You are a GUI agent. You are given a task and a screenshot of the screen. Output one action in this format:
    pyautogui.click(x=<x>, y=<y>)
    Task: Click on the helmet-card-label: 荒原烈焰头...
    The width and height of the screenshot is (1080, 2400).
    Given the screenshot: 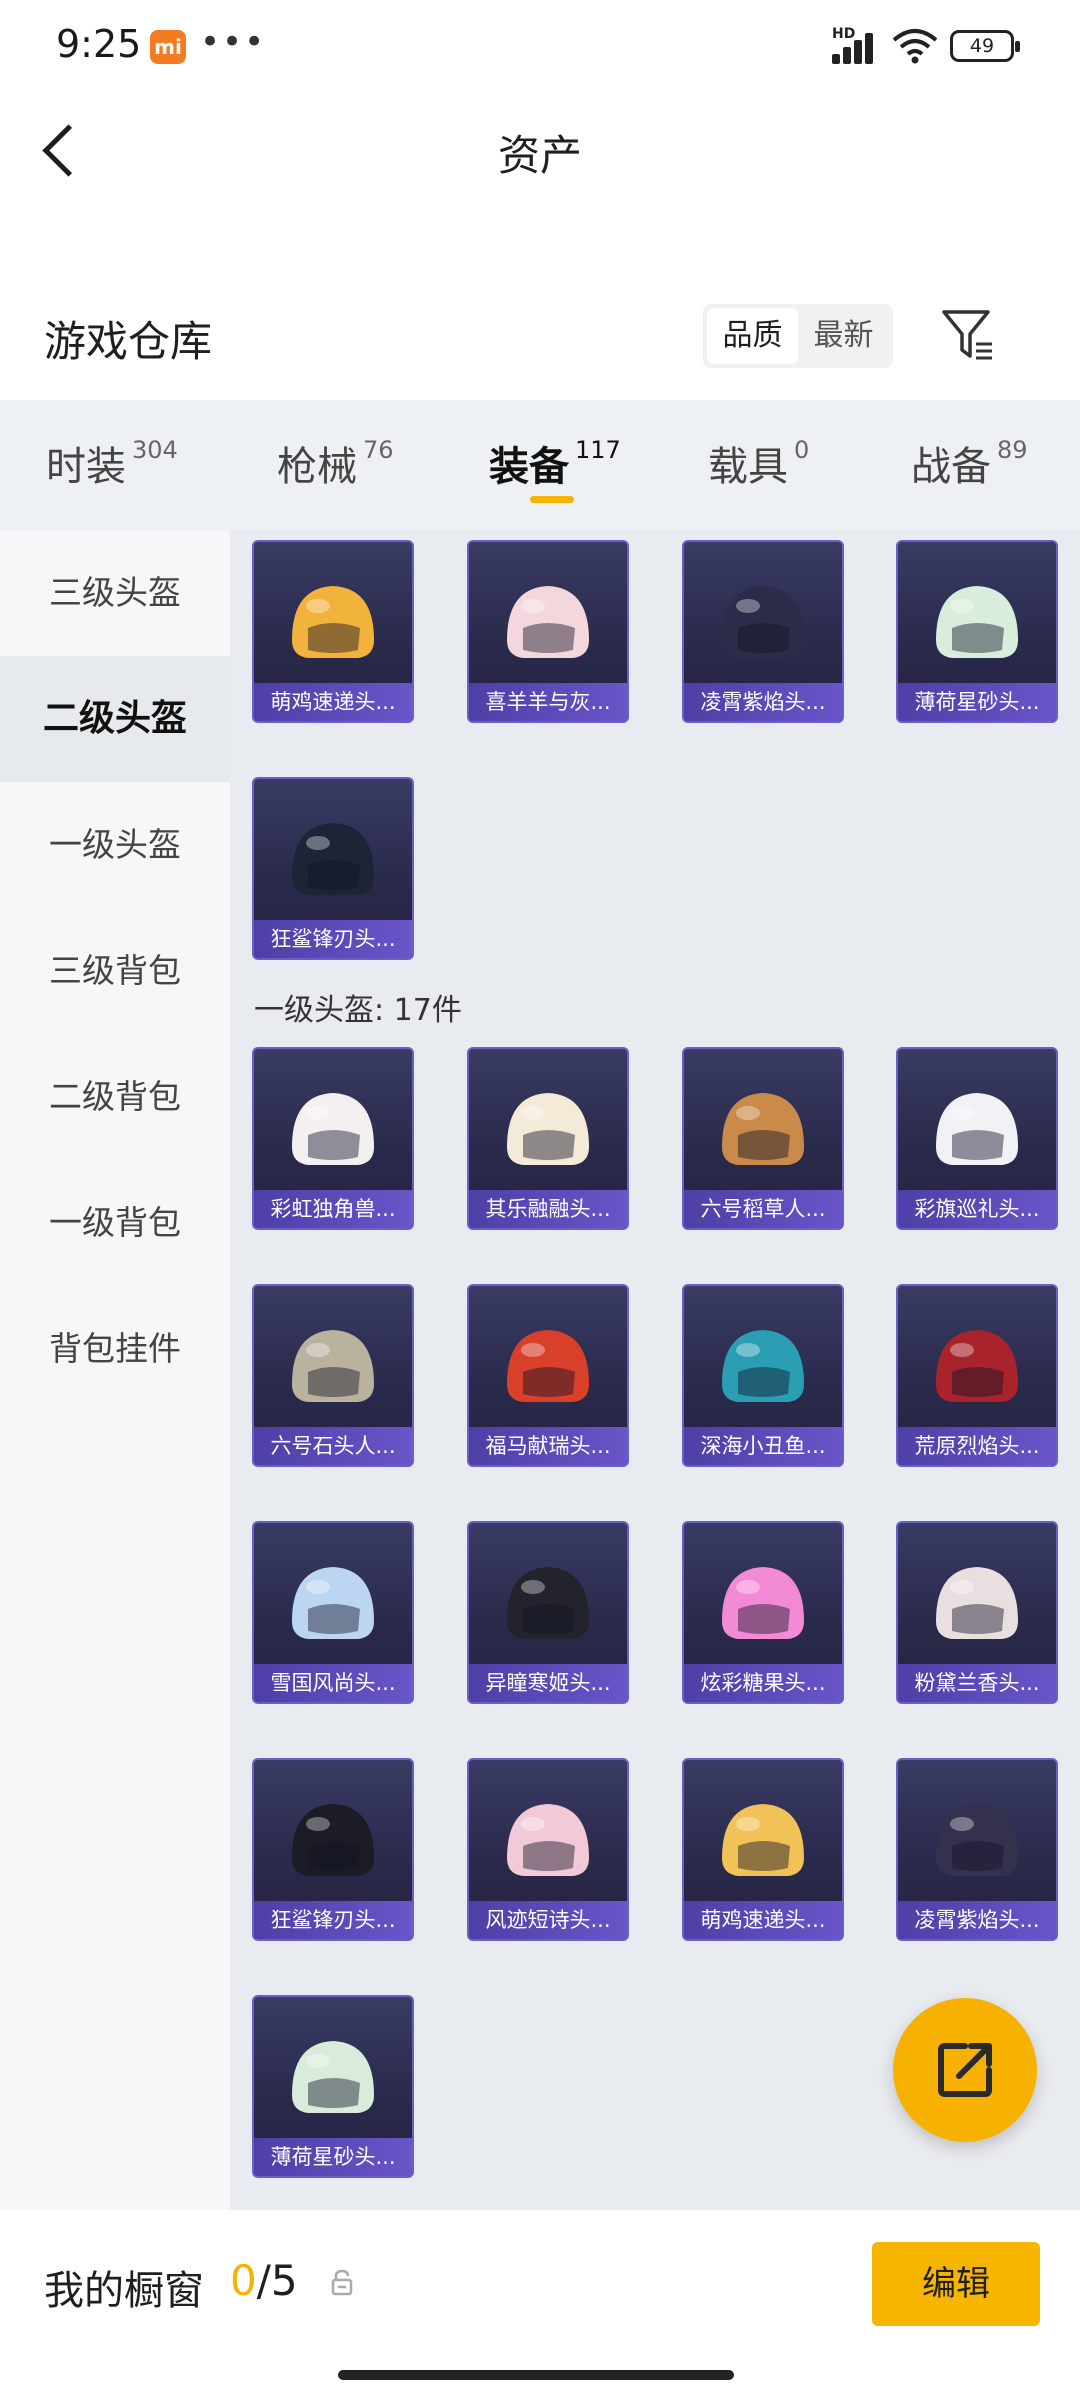 What is the action you would take?
    pyautogui.click(x=977, y=1446)
    